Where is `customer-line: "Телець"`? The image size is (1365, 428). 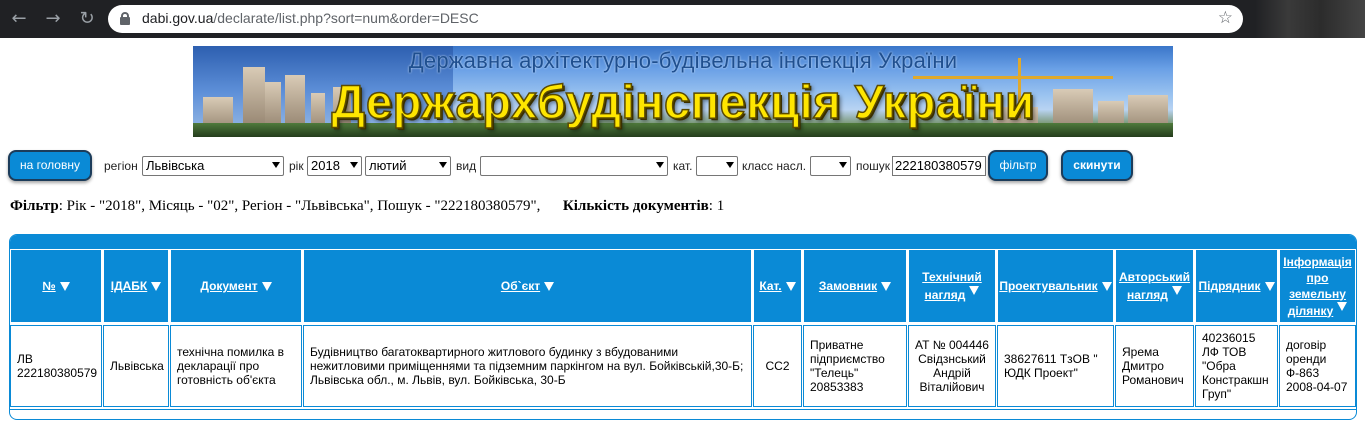 customer-line: "Телець" is located at coordinates (834, 373).